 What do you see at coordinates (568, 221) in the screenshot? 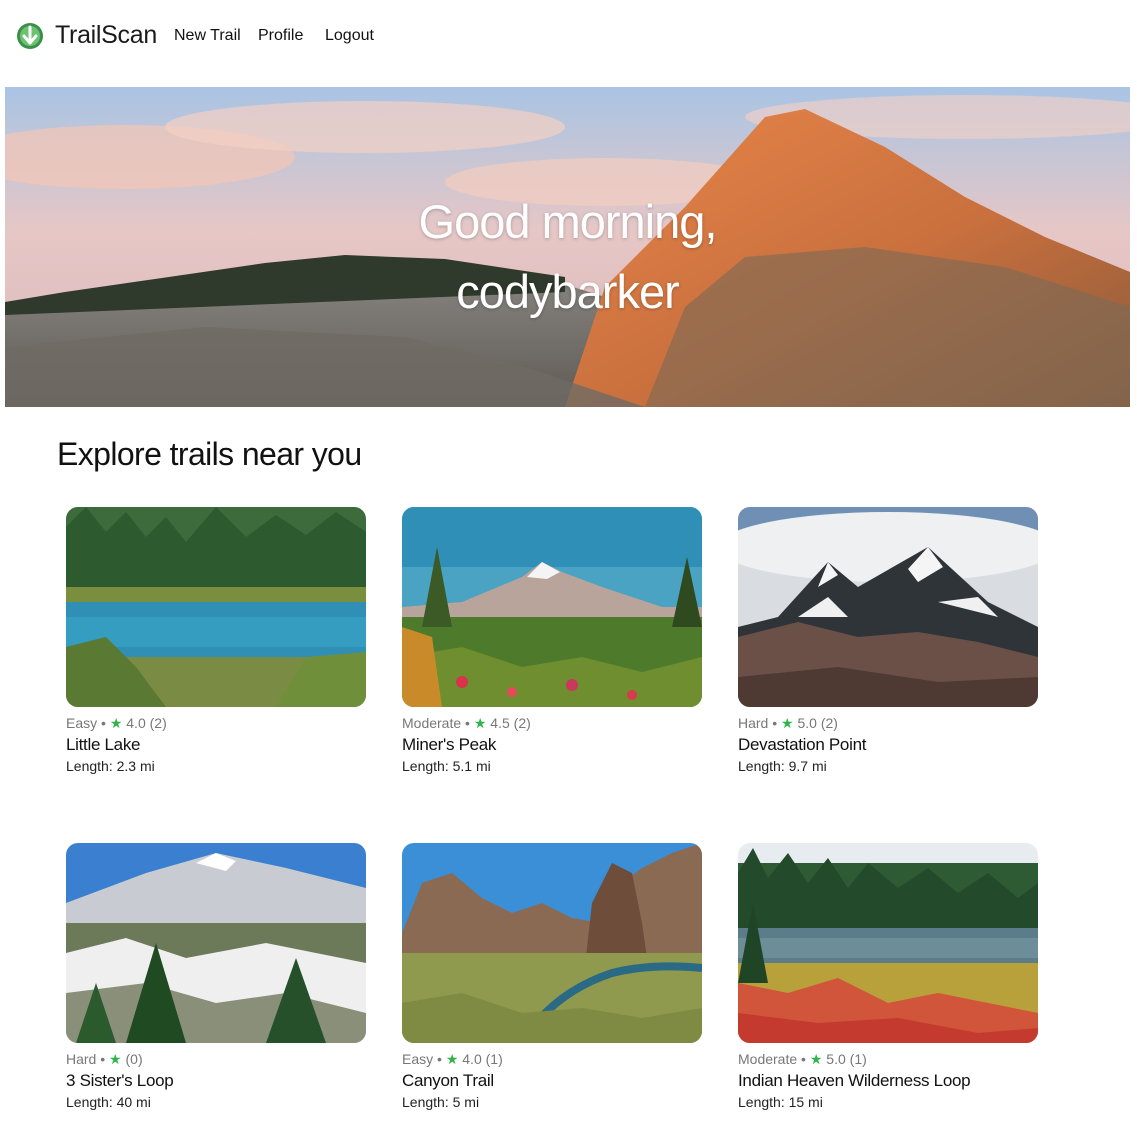
I see `greeting-line: Good morning,` at bounding box center [568, 221].